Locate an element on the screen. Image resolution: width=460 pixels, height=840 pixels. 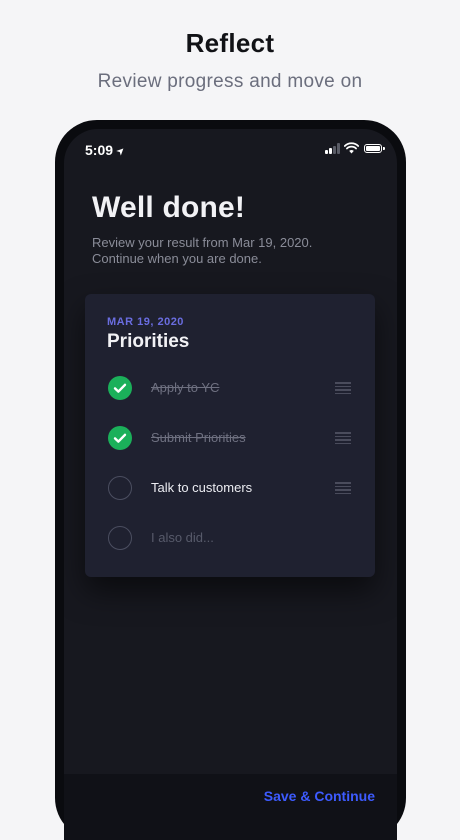
status-bar-time: 5:09➤ is located at coordinates (107, 150).